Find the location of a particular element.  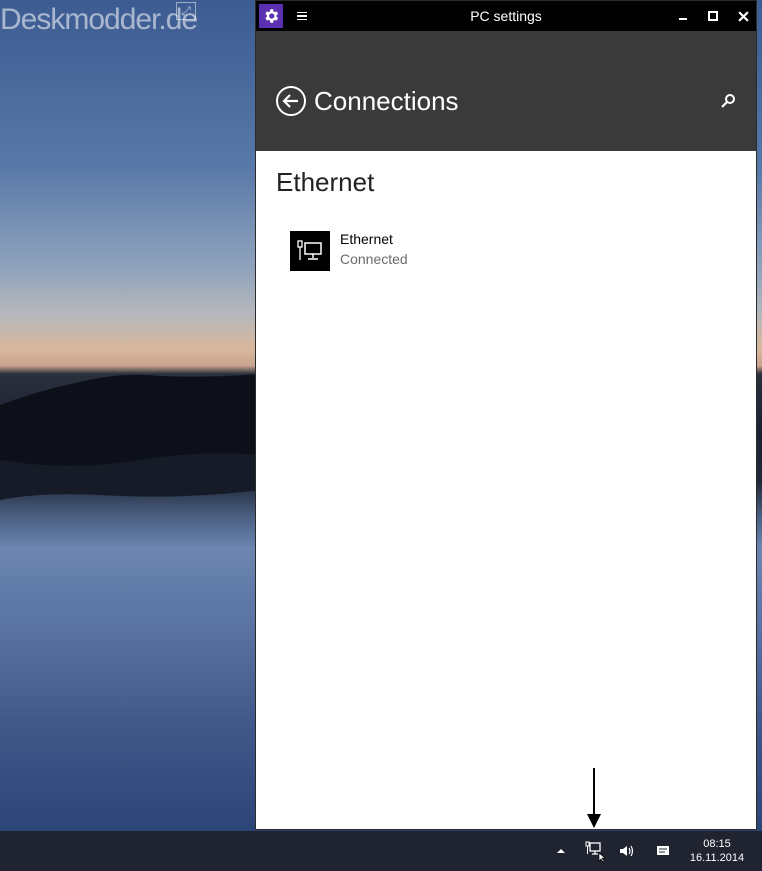

back-button is located at coordinates (291, 101).